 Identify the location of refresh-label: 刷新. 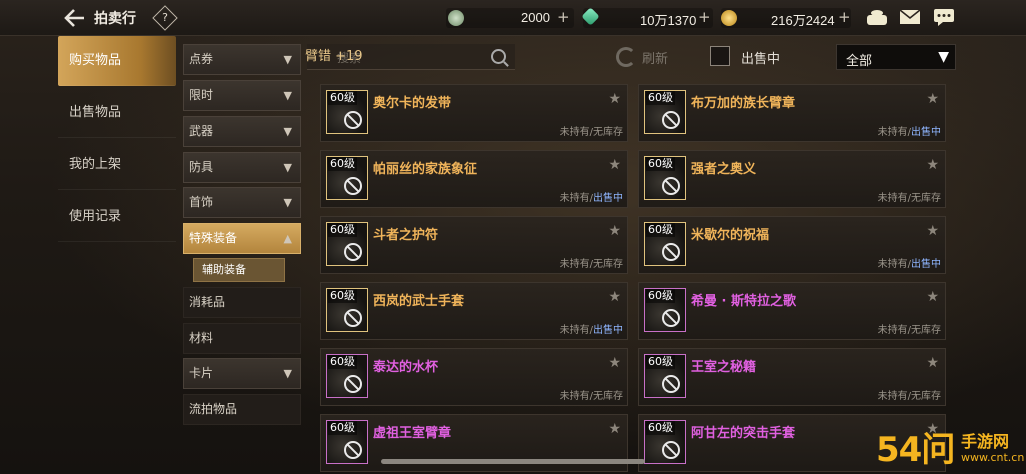
(655, 57).